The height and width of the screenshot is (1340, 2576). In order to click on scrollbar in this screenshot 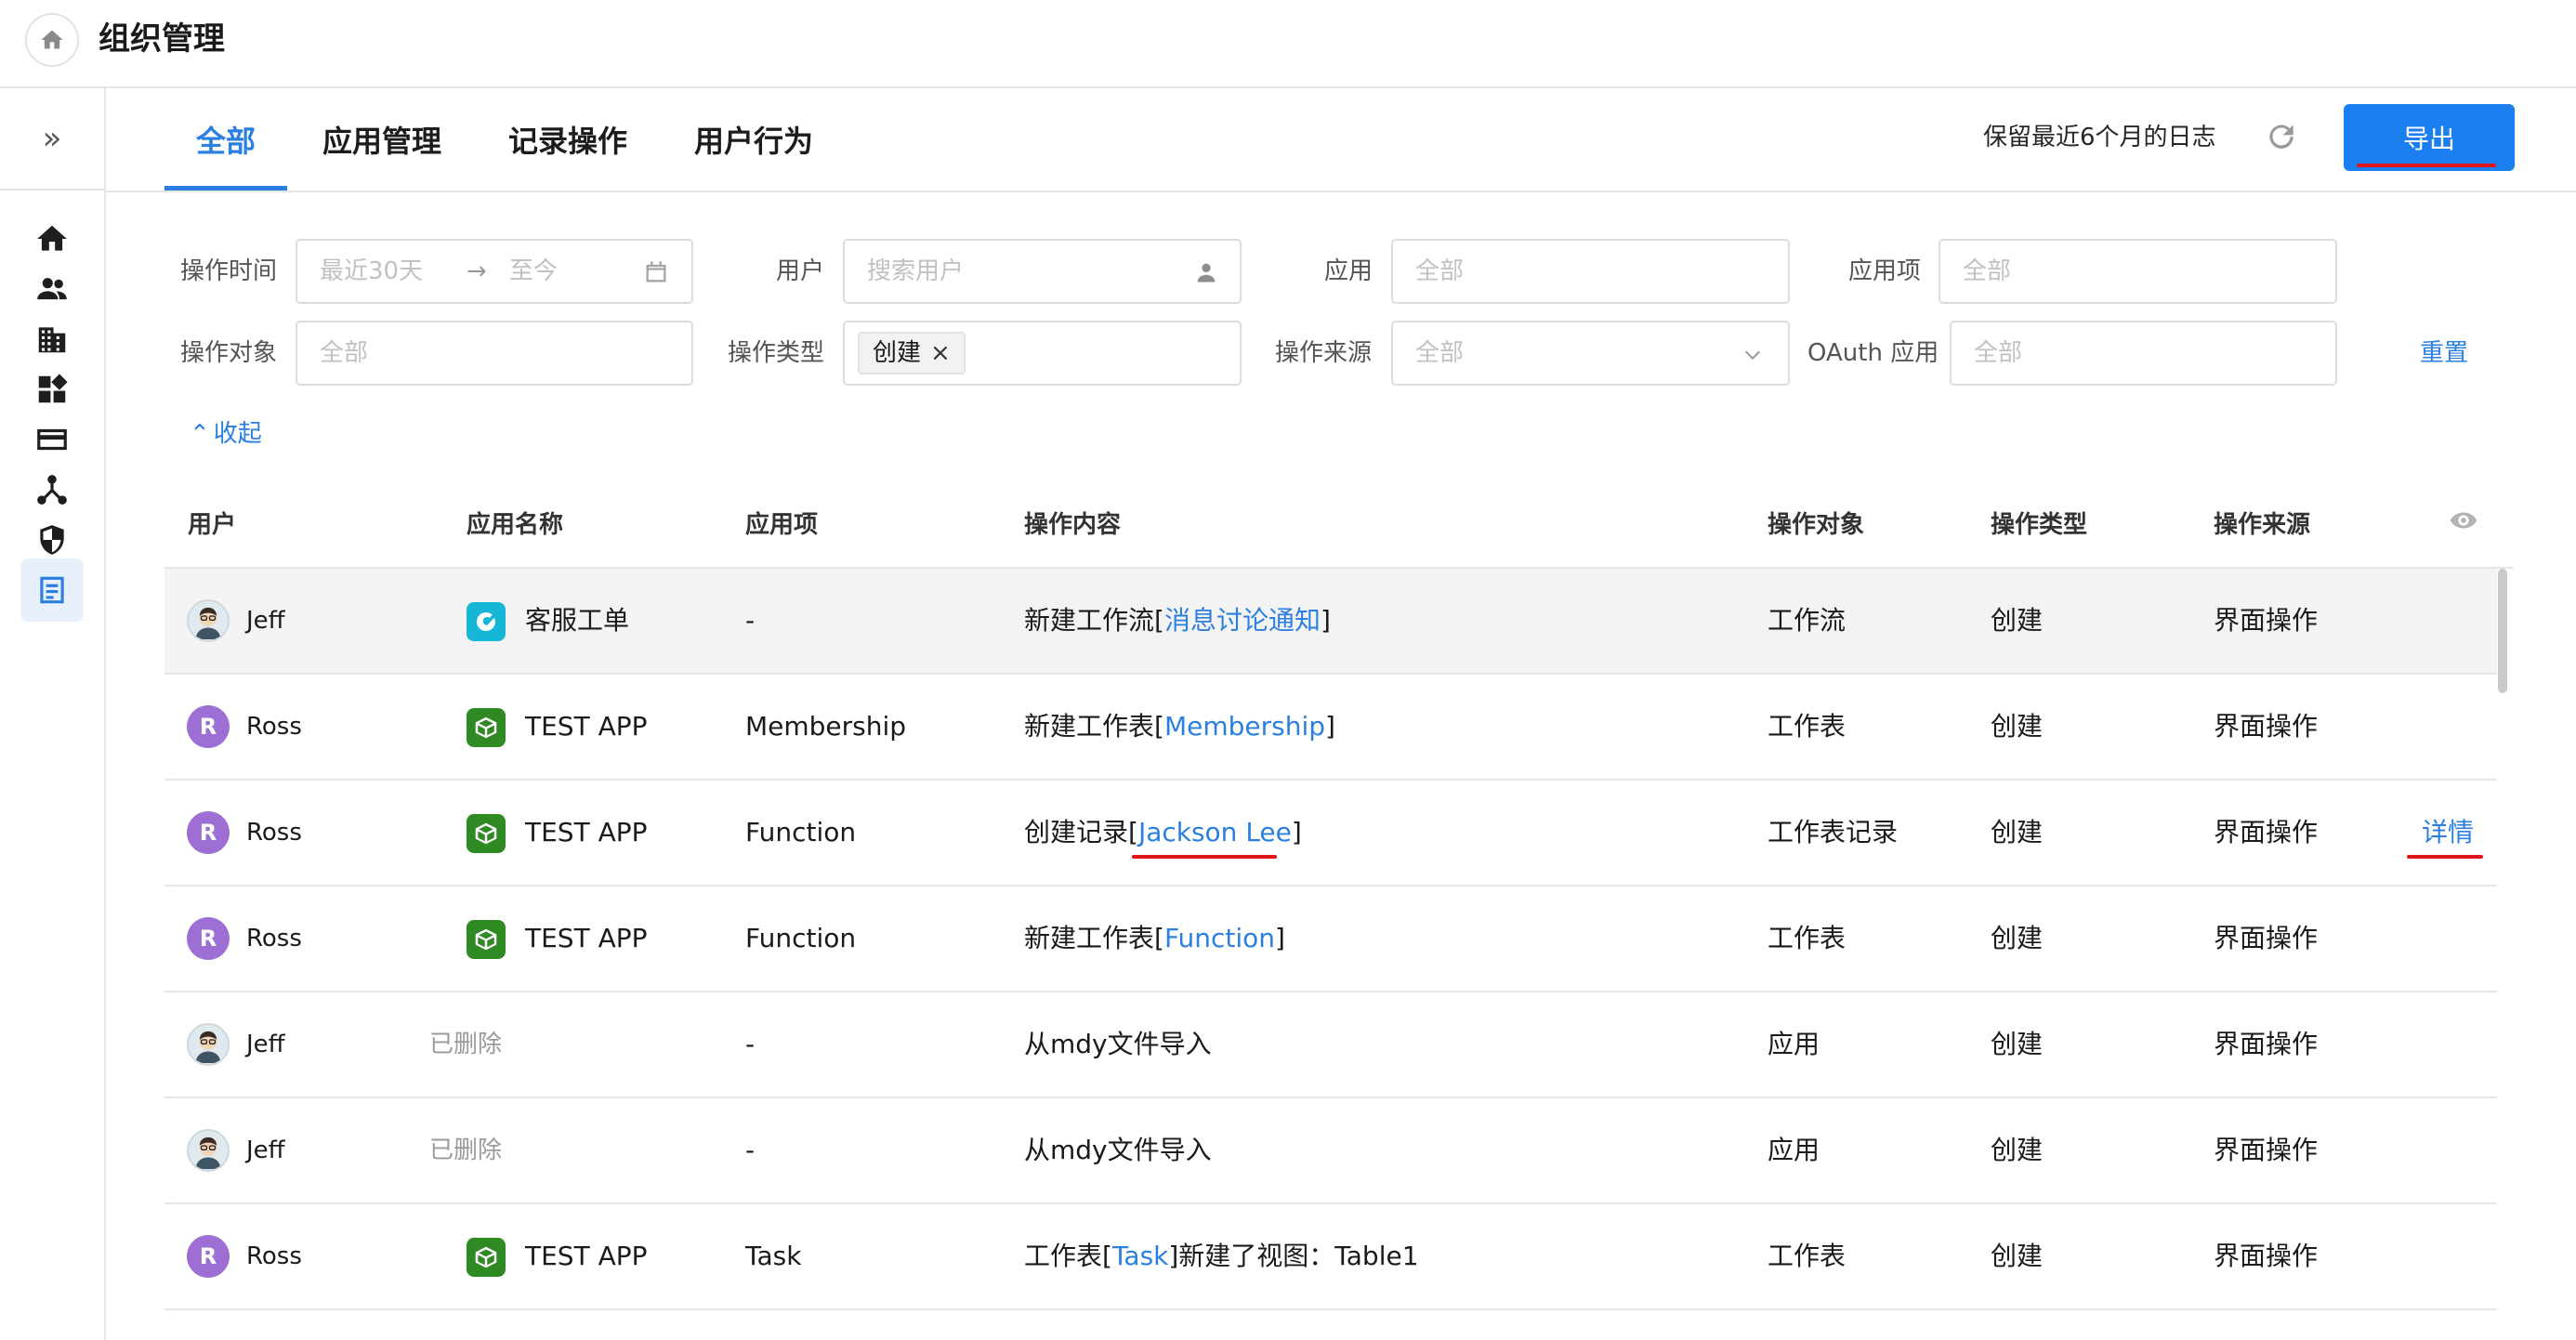, I will do `click(2502, 631)`.